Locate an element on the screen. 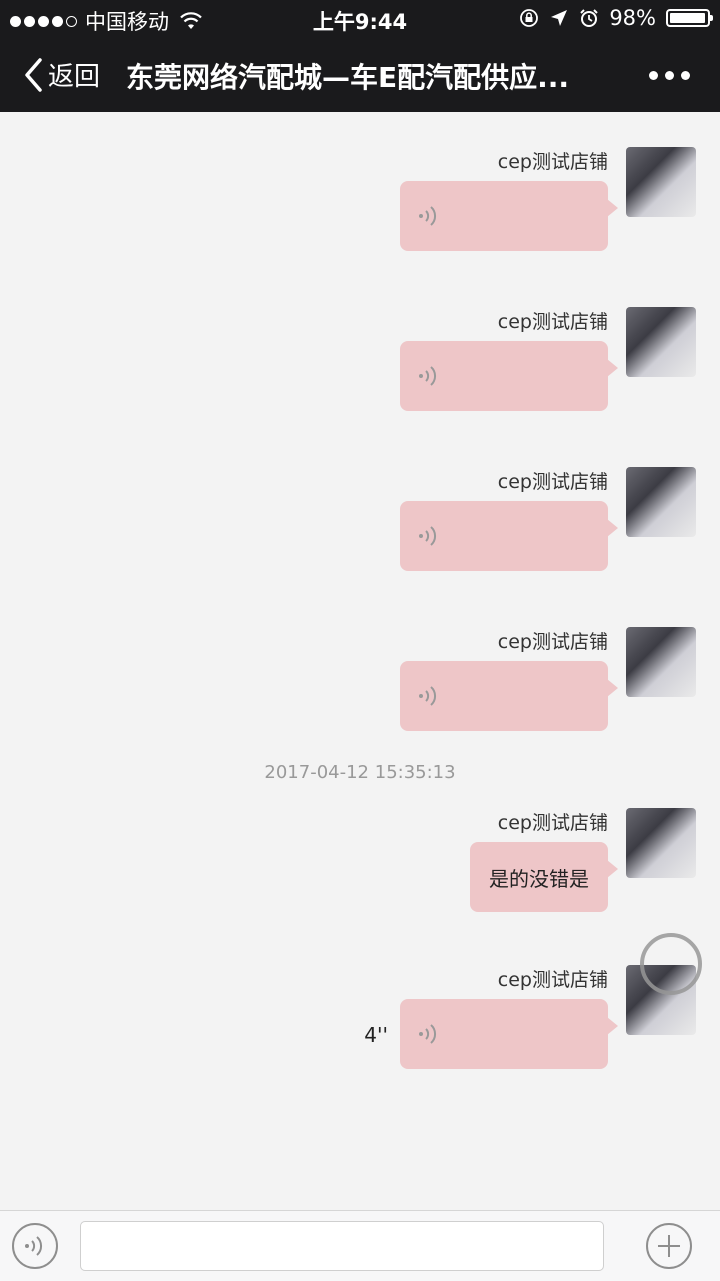  plus-icon is located at coordinates (669, 1246).